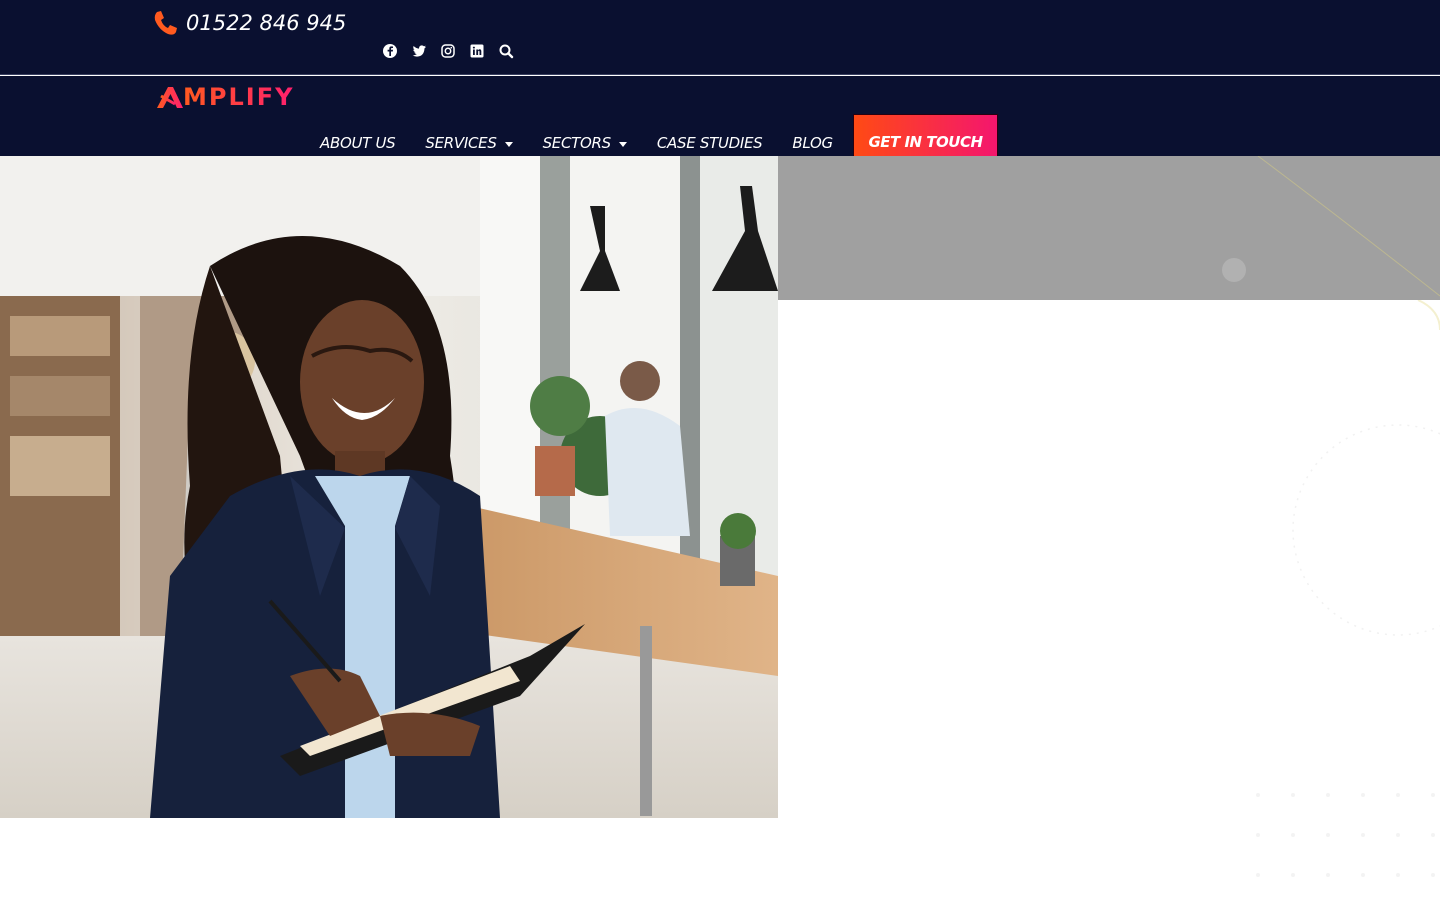 The image size is (1440, 900). What do you see at coordinates (390, 51) in the screenshot?
I see `facebook-icon` at bounding box center [390, 51].